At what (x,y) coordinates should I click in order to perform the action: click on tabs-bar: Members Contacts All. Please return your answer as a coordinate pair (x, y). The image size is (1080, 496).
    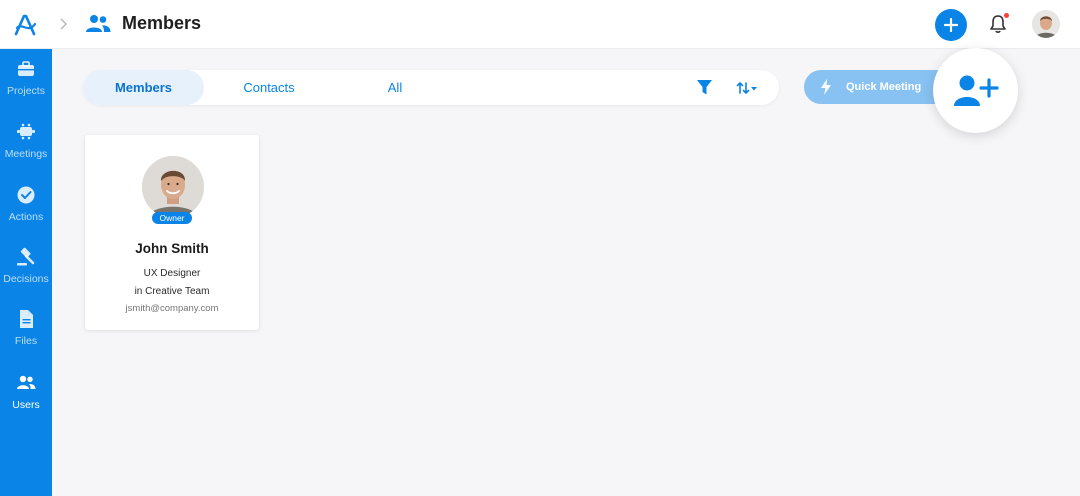
    Looking at the image, I should click on (431, 87).